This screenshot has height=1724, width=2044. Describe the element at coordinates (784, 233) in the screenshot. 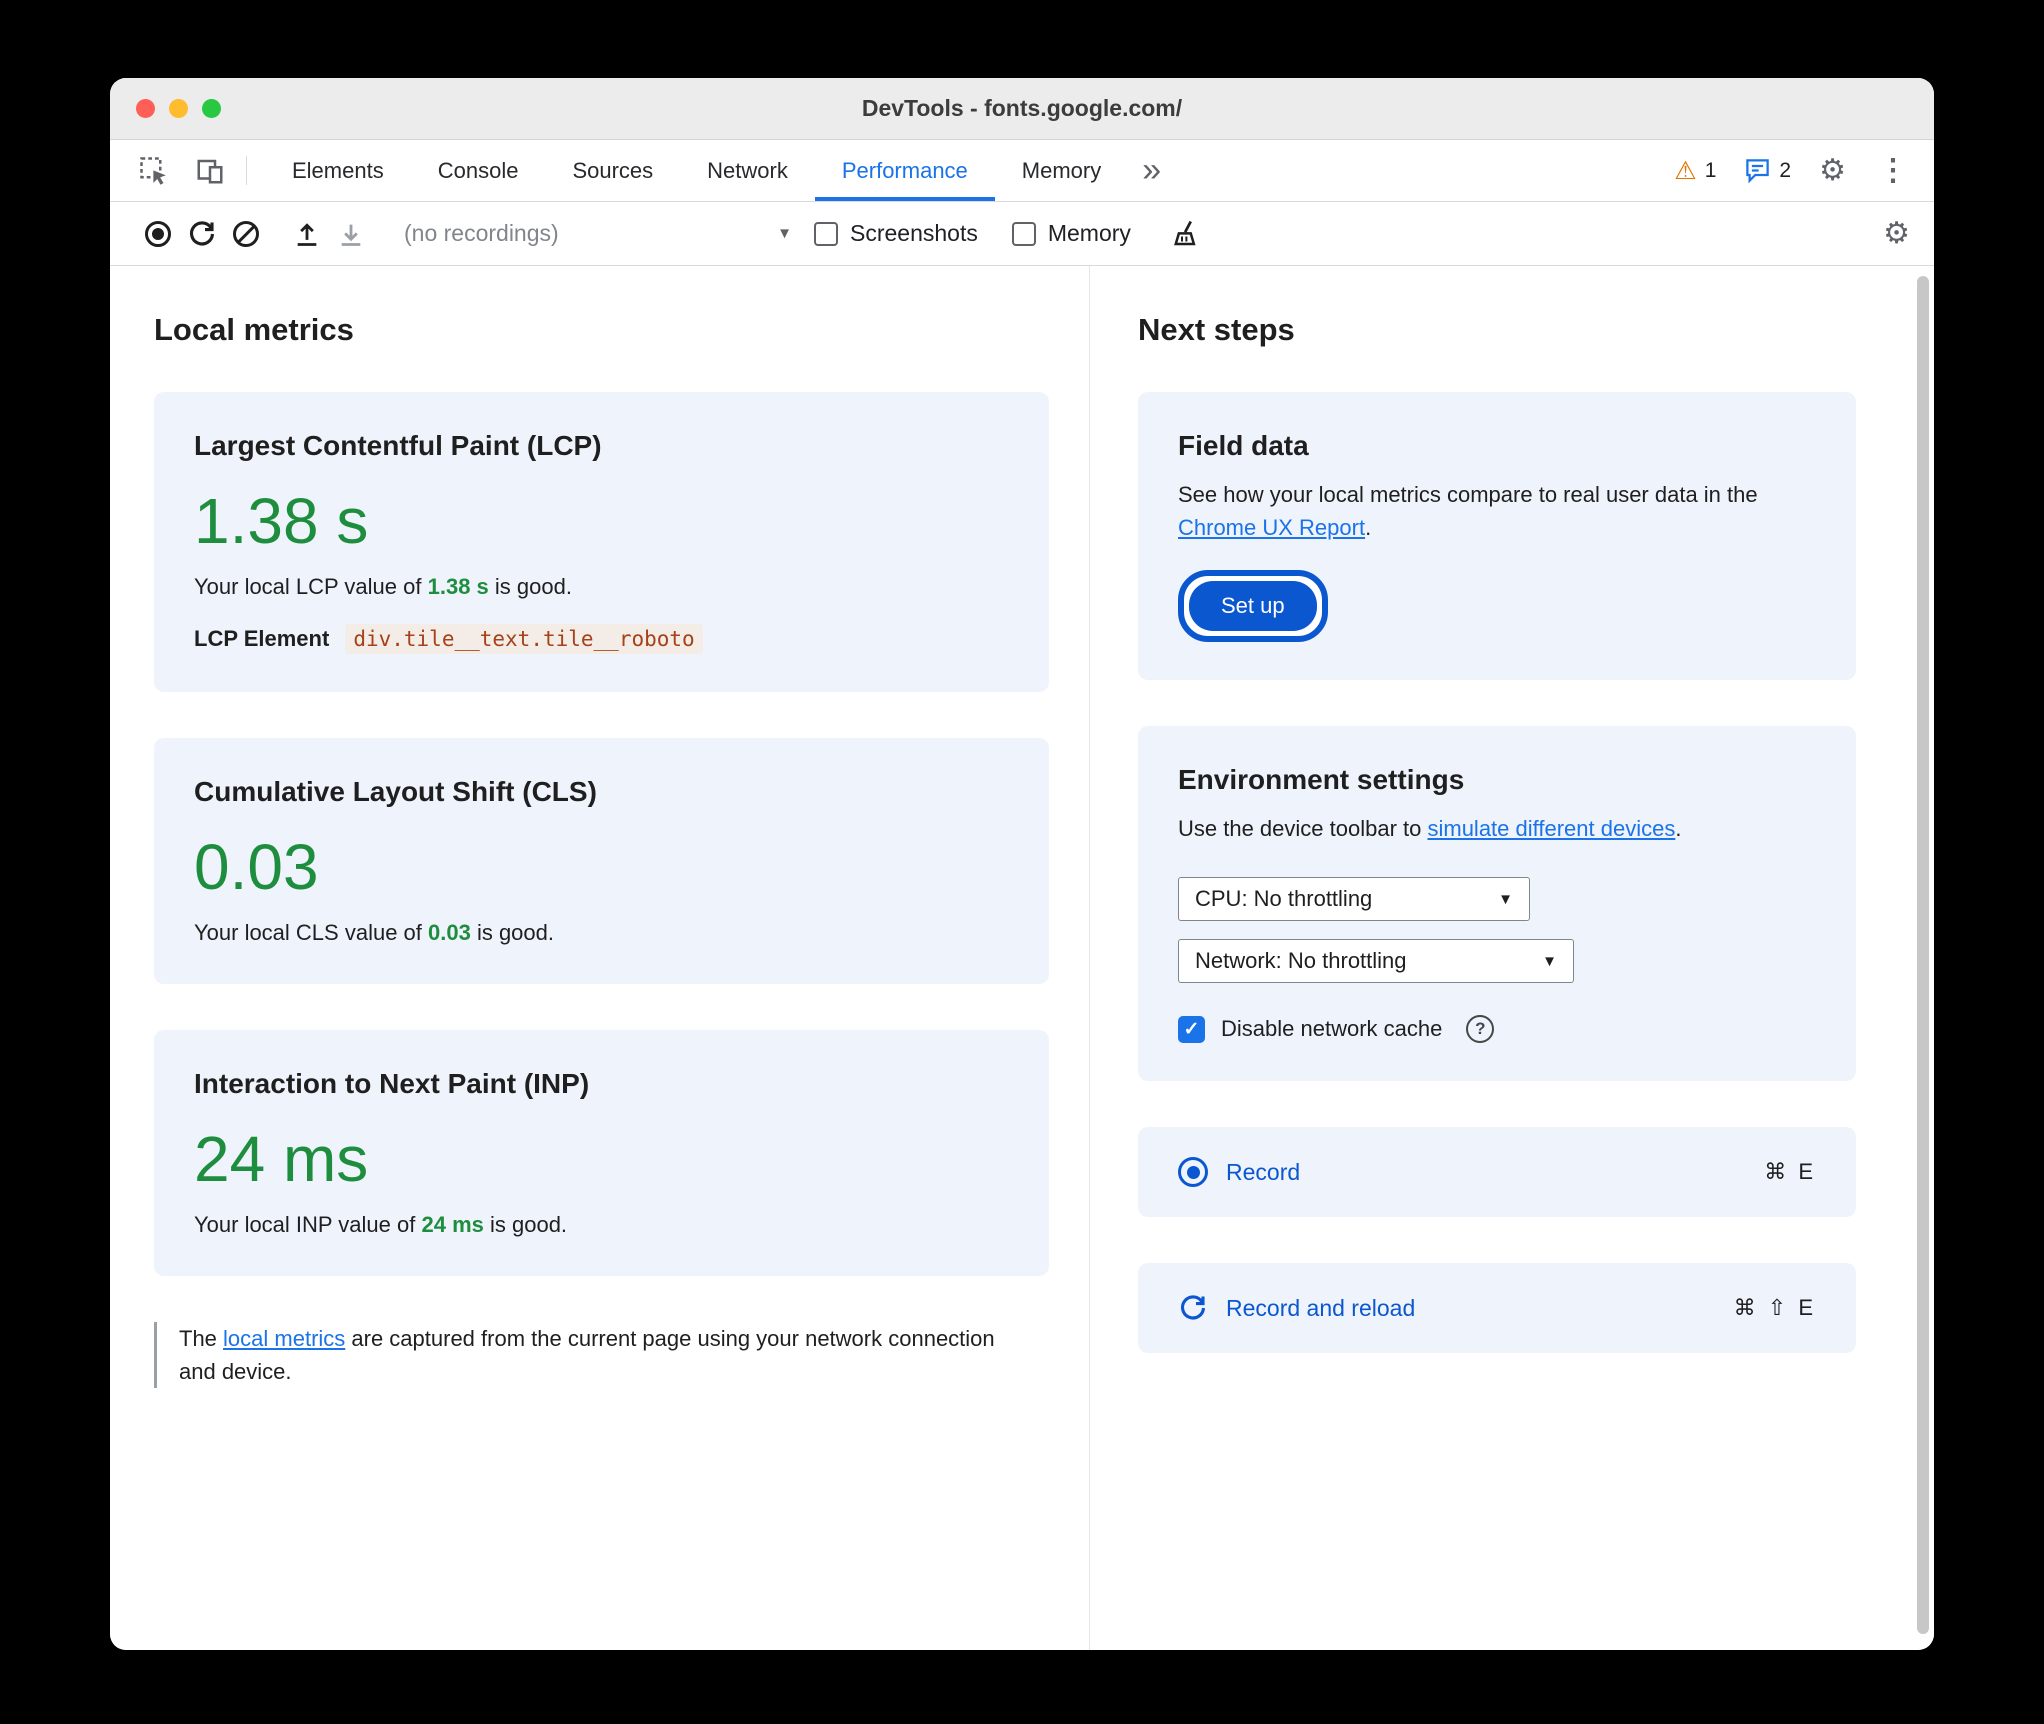

I see `dropdown-arrow-icon: ▼` at that location.